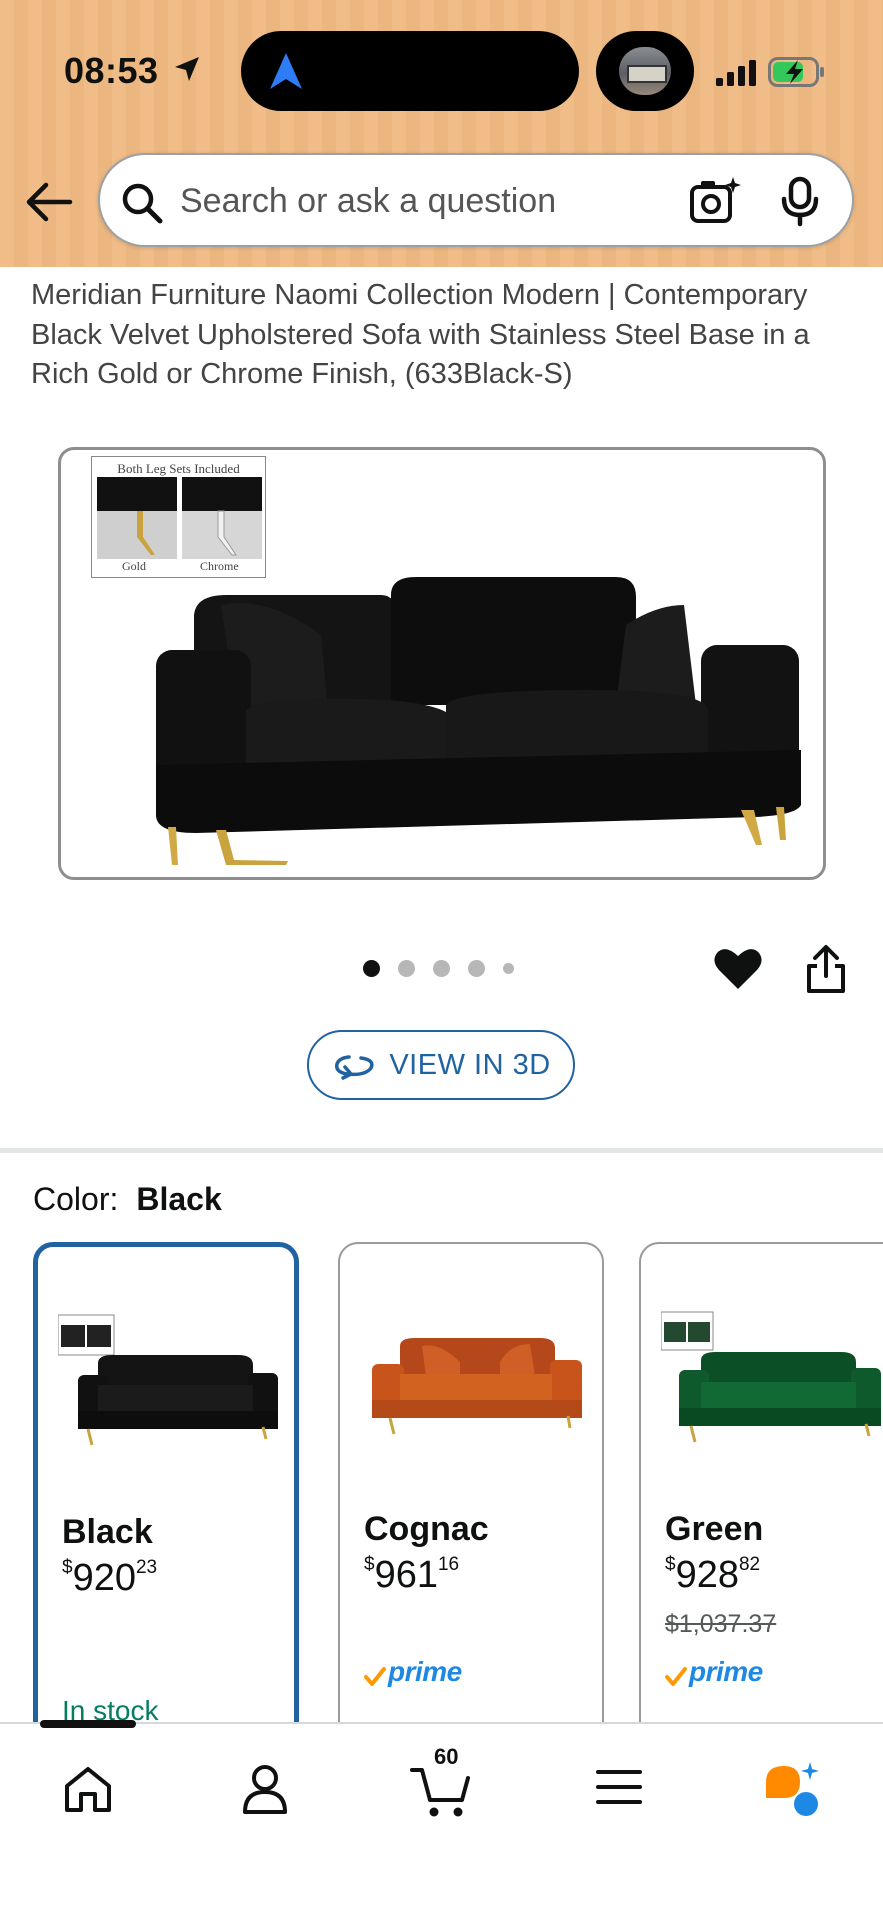 The image size is (883, 1920). What do you see at coordinates (49, 202) in the screenshot?
I see `back-arrow-icon` at bounding box center [49, 202].